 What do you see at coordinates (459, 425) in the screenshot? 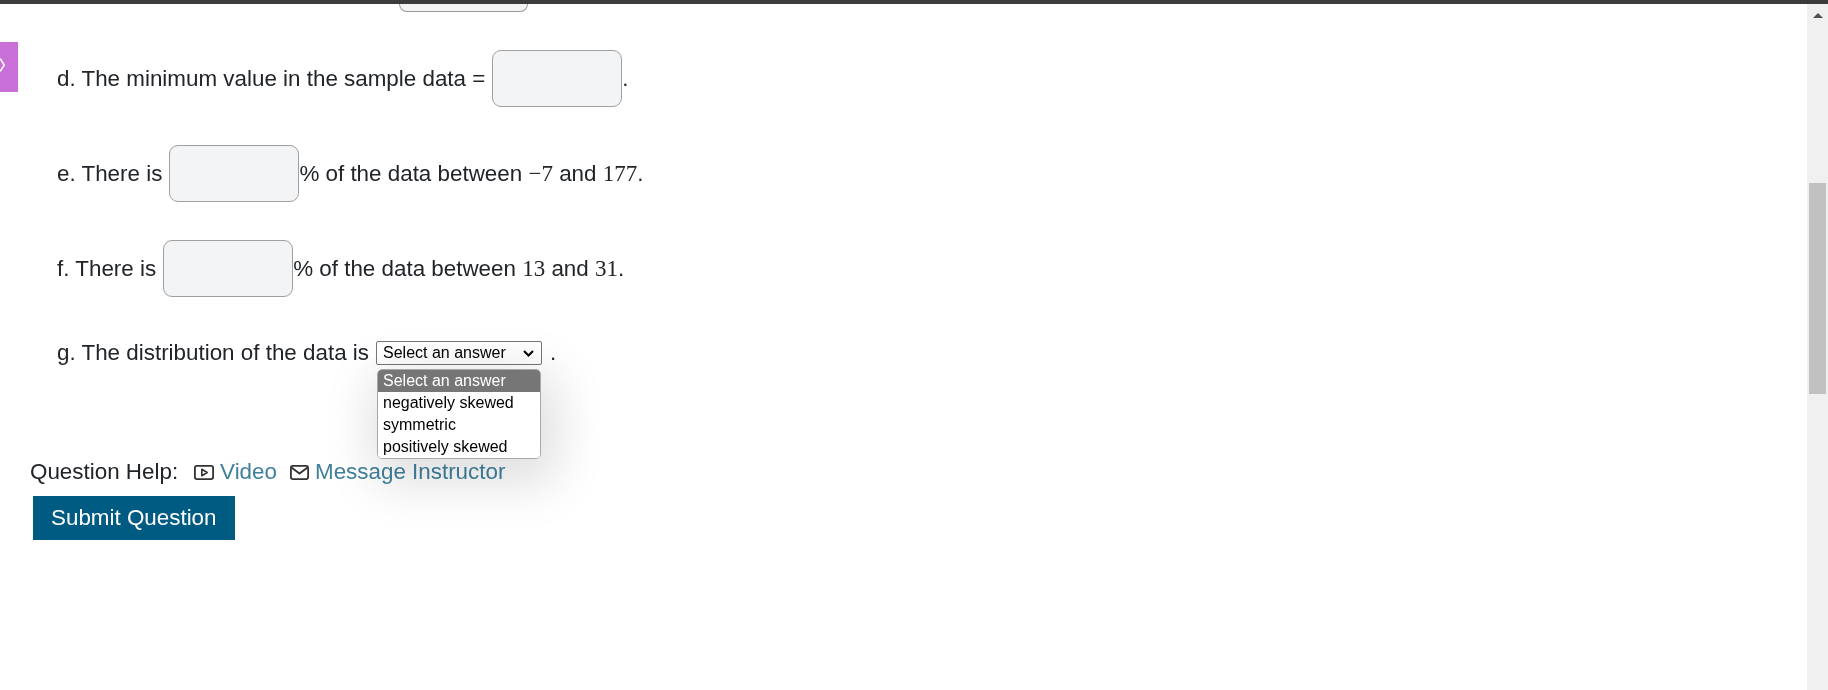
I see `dropdown-option: symmetric` at bounding box center [459, 425].